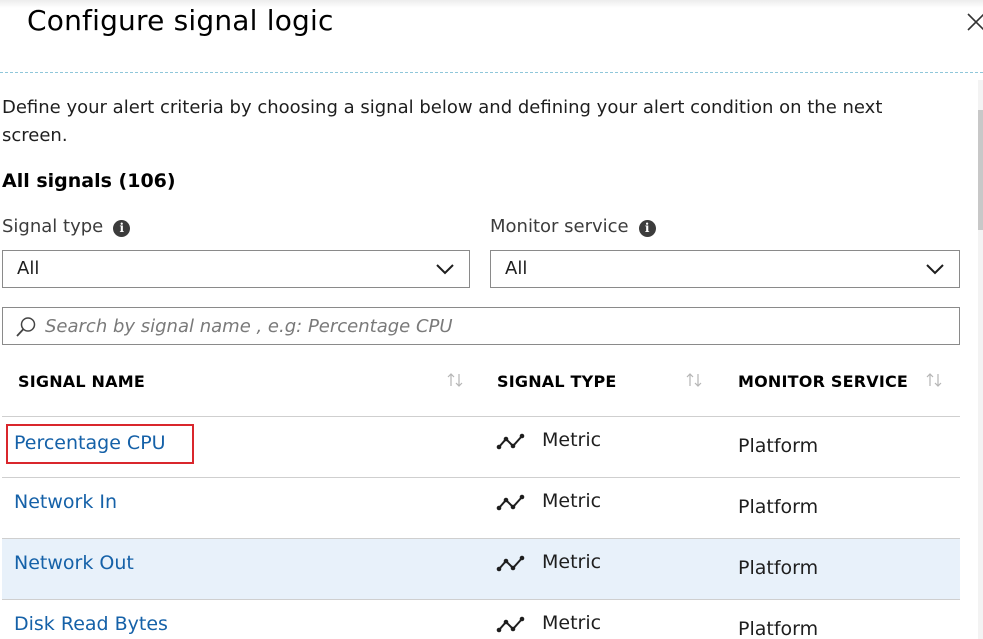 The height and width of the screenshot is (639, 983). What do you see at coordinates (28, 268) in the screenshot?
I see `signal-type-value: All` at bounding box center [28, 268].